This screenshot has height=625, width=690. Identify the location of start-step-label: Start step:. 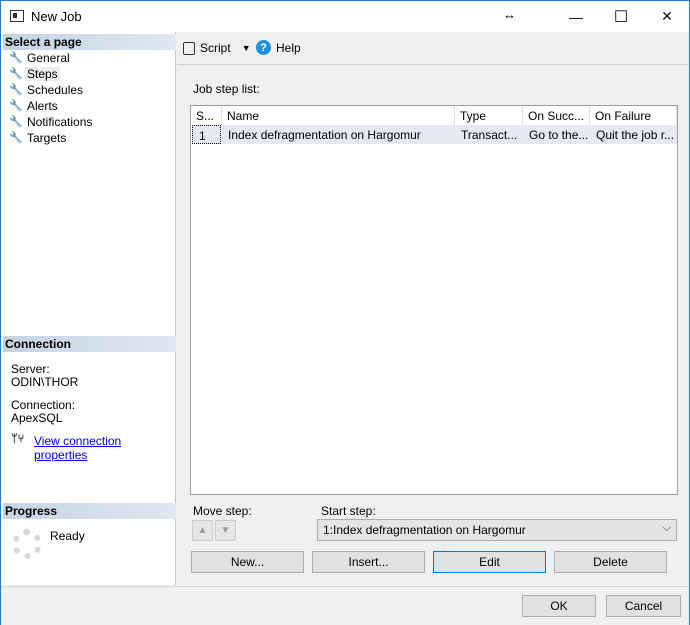
(348, 511).